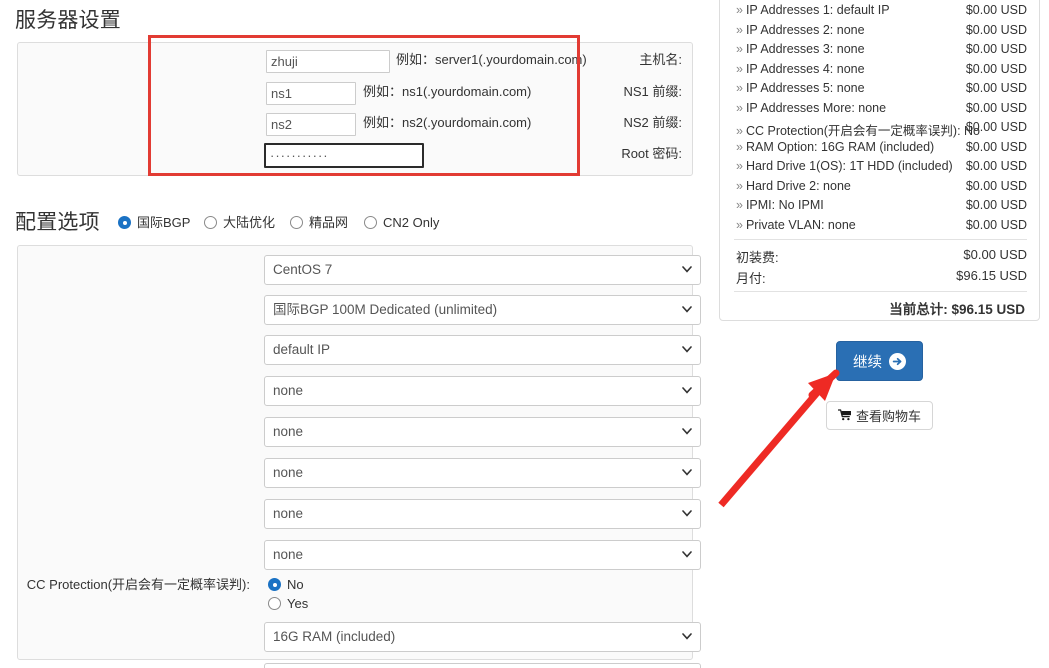 This screenshot has height=668, width=1049. I want to click on ram-option-select: 16G RAM (included), so click(482, 637).